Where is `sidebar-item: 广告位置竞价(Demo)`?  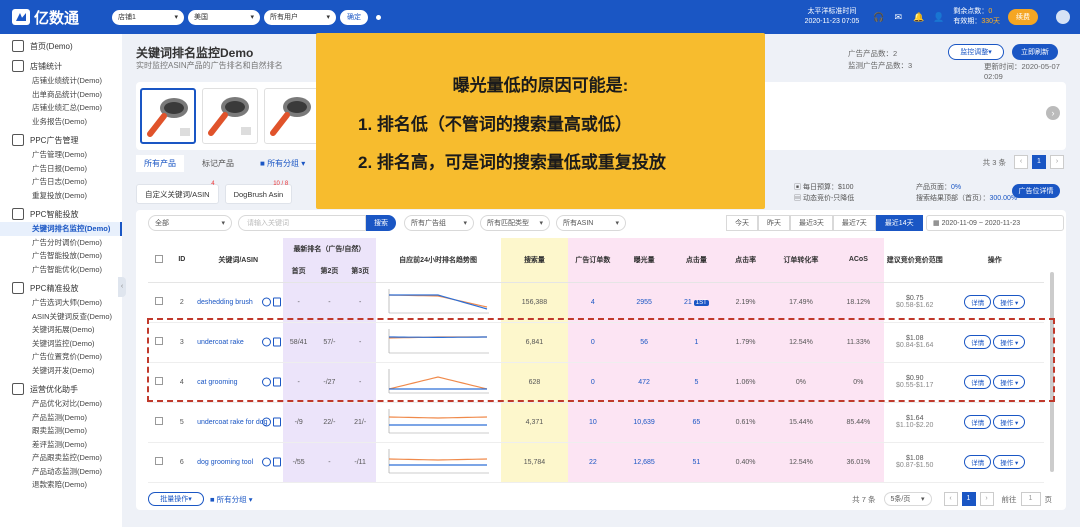 sidebar-item: 广告位置竞价(Demo) is located at coordinates (61, 357).